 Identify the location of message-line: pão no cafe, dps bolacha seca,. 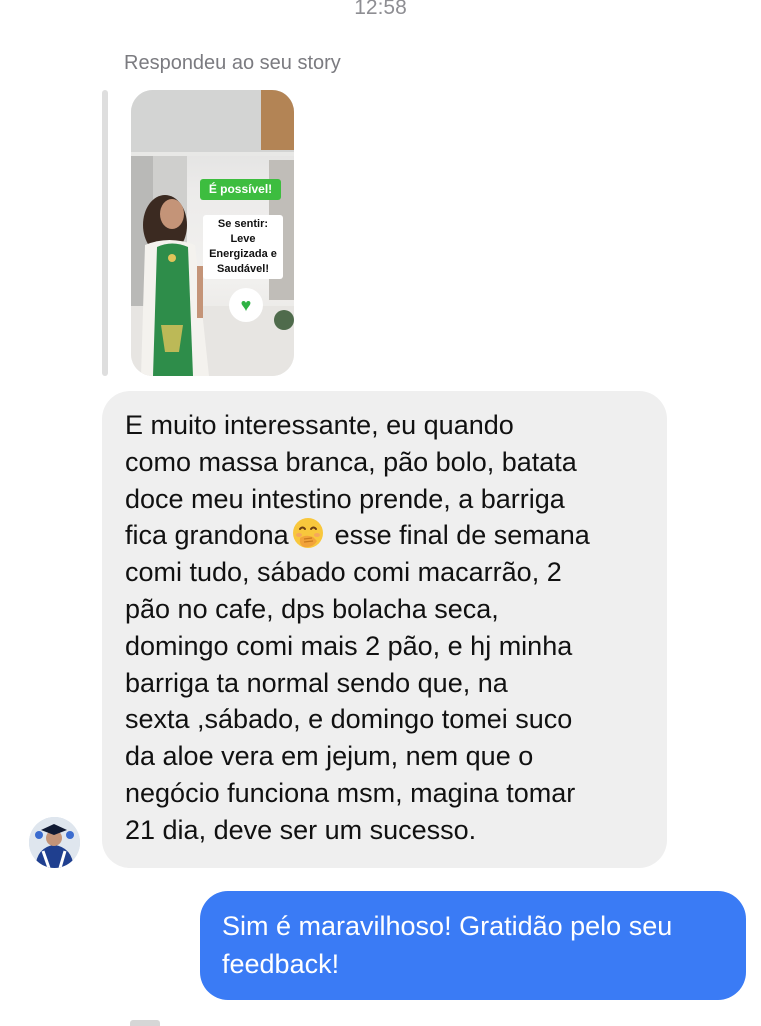
(312, 608).